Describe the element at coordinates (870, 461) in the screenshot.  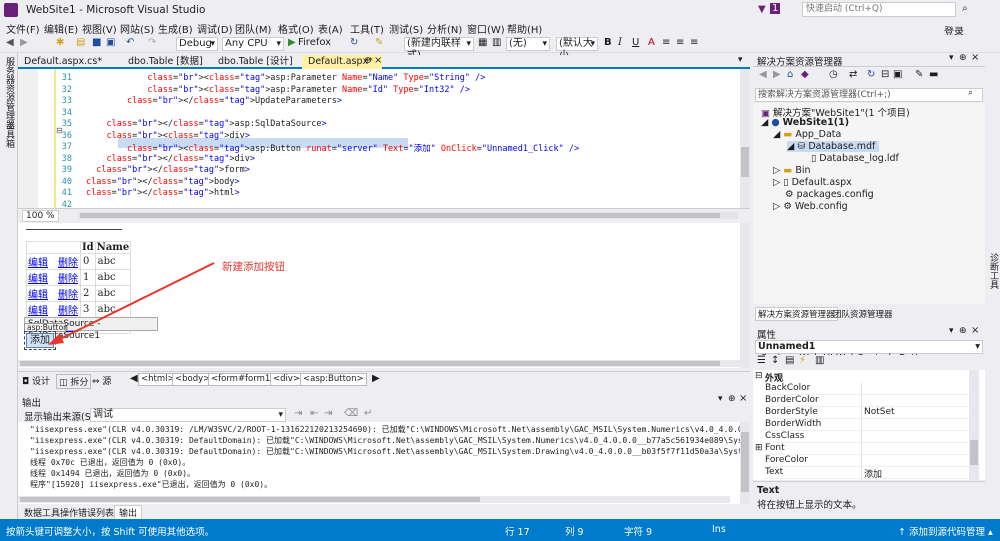
I see `property-row: ForeColor` at that location.